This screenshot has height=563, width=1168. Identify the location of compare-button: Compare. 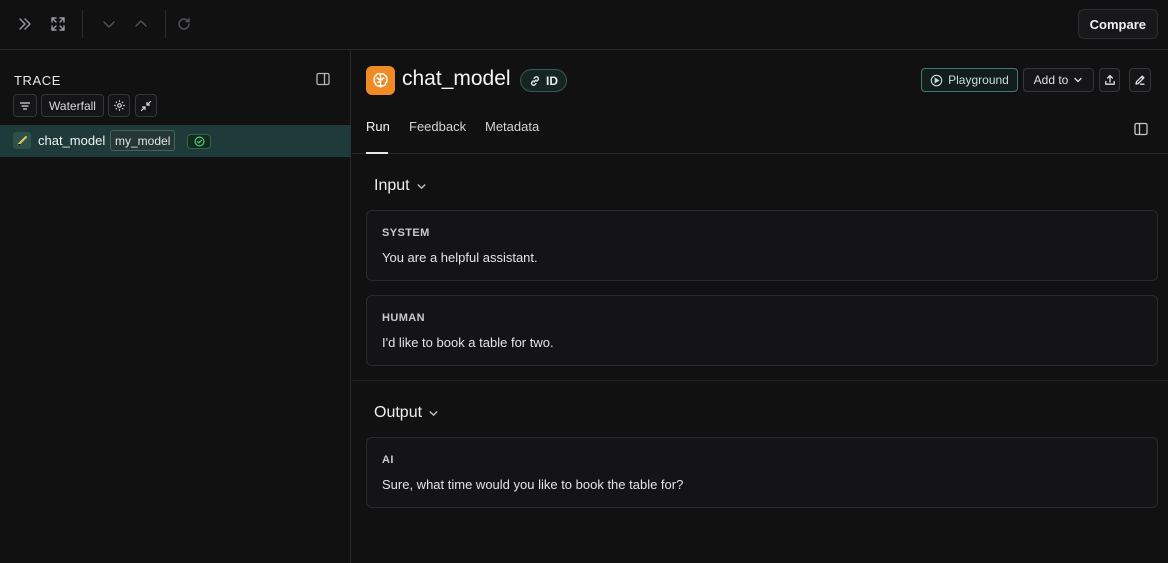
(1117, 24).